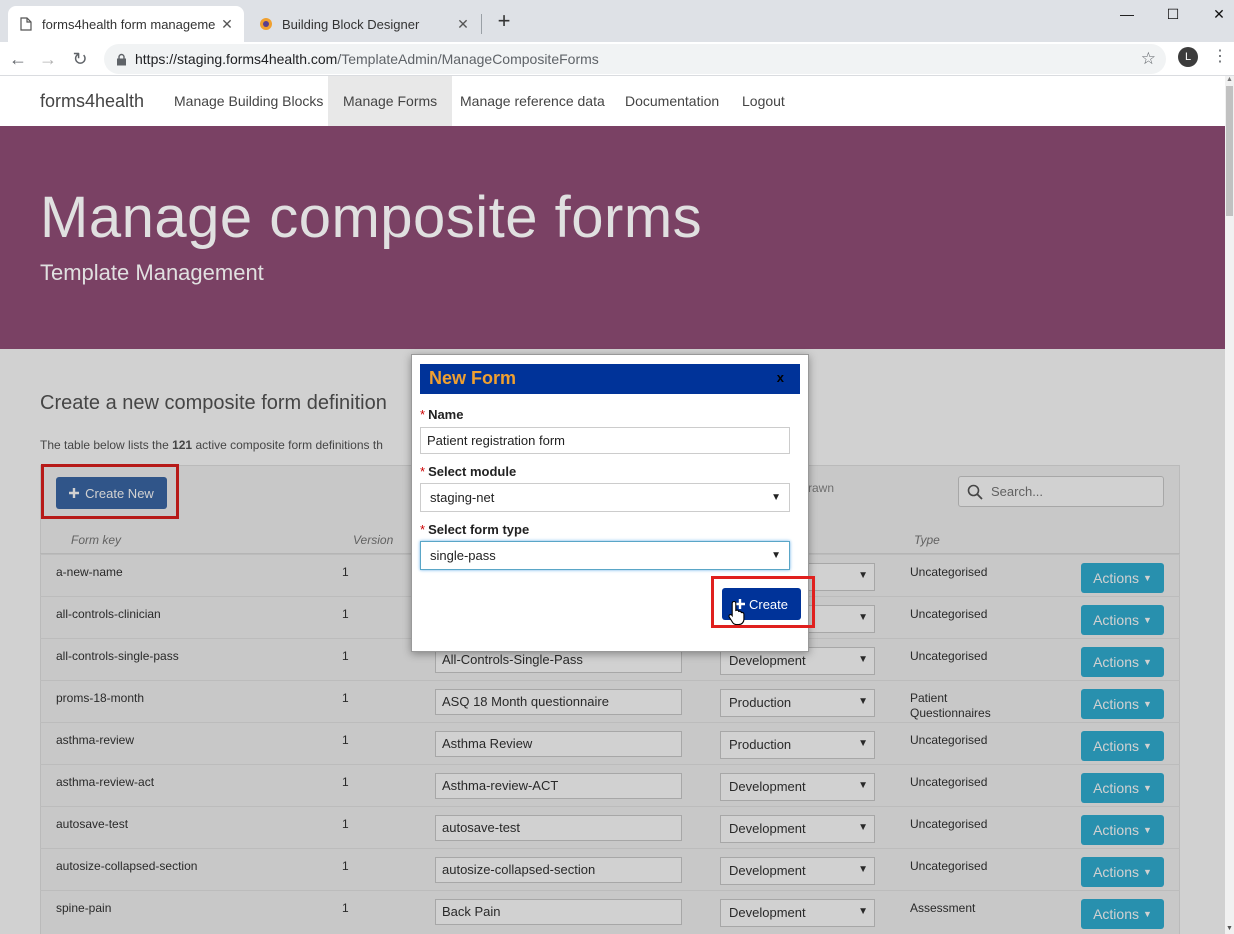  What do you see at coordinates (121, 59) in the screenshot?
I see `lock-icon` at bounding box center [121, 59].